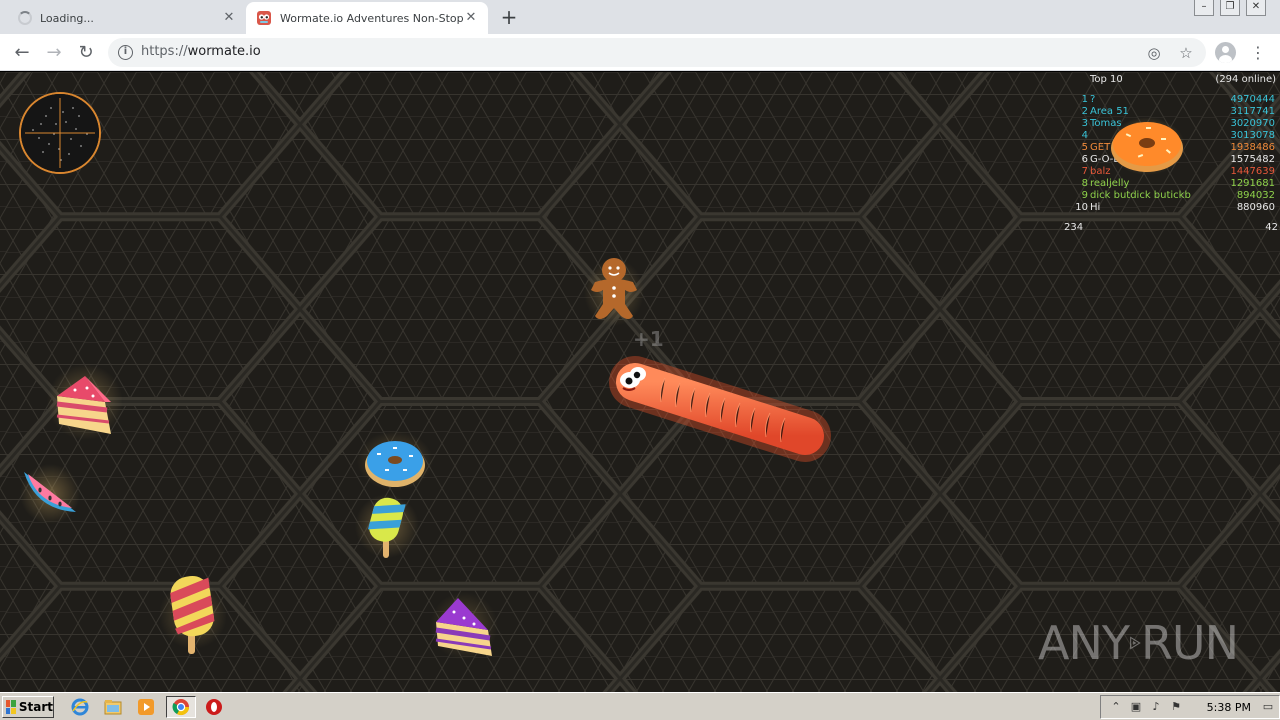  What do you see at coordinates (1176, 707) in the screenshot?
I see `action-center-flag-icon: ⚑` at bounding box center [1176, 707].